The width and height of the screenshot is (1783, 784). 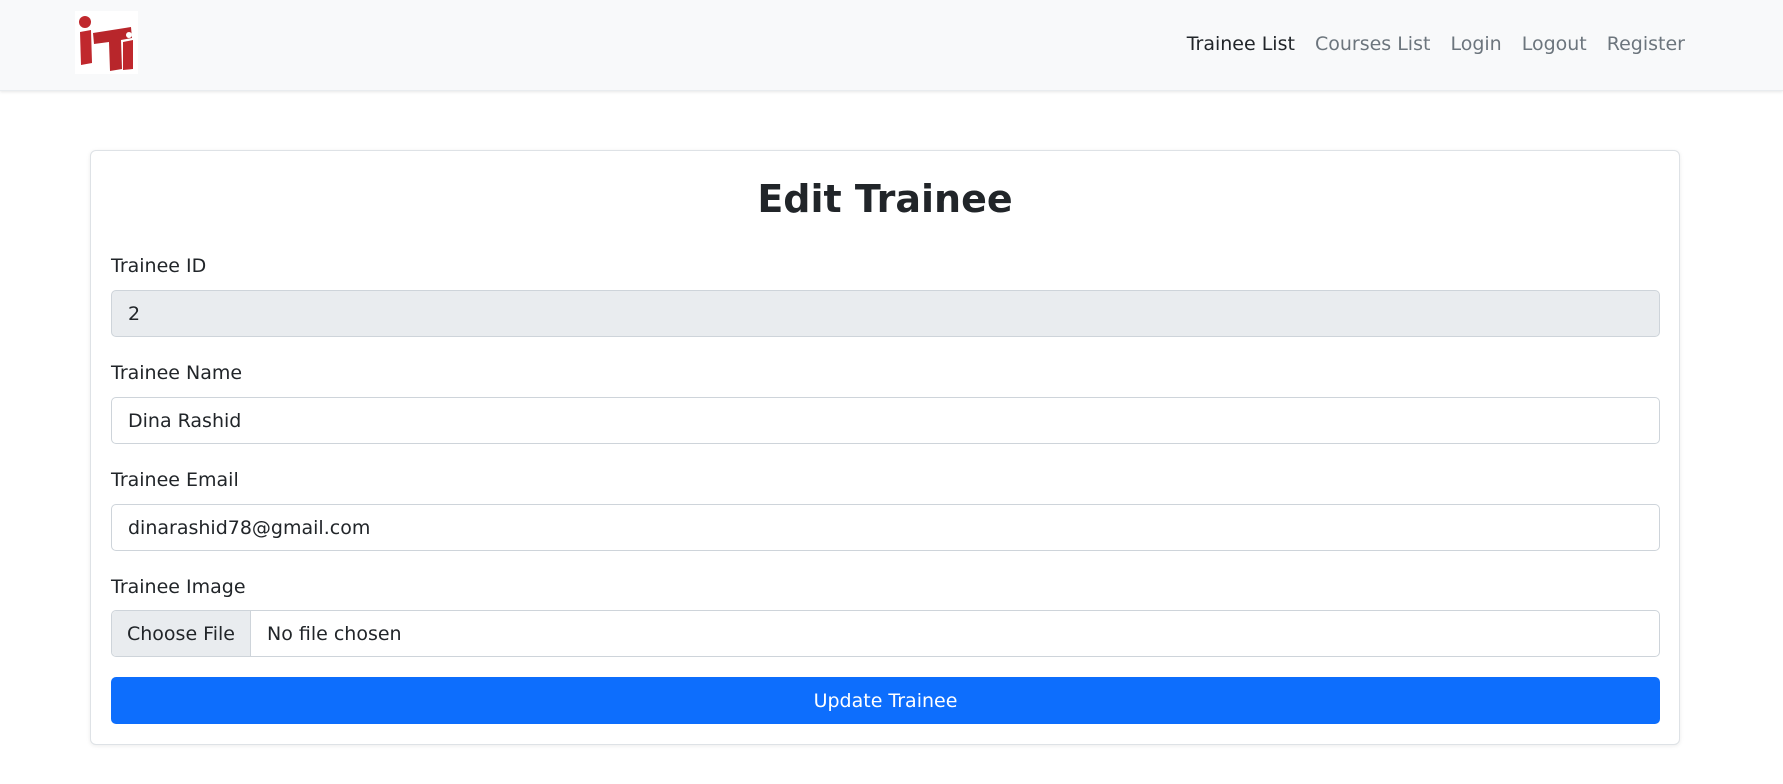 I want to click on update-trainee-button: Update Trainee, so click(x=885, y=700).